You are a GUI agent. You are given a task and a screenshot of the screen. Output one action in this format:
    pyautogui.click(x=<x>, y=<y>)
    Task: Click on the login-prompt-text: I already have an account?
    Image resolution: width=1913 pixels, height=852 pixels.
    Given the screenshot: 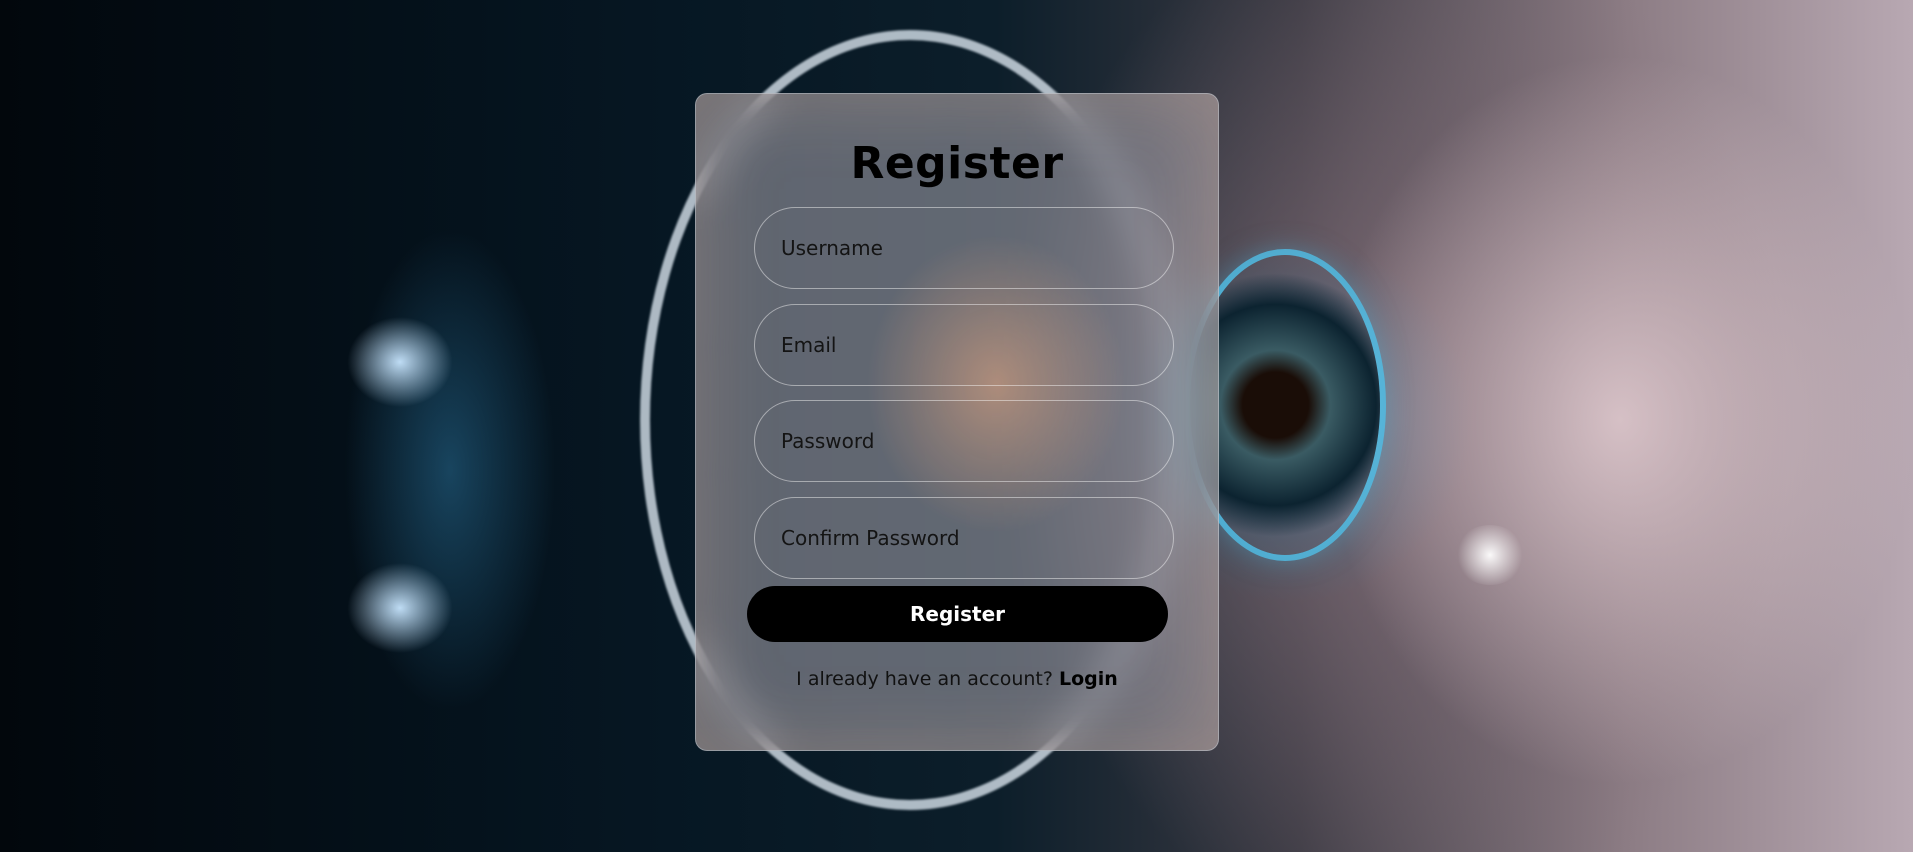 What is the action you would take?
    pyautogui.click(x=924, y=679)
    